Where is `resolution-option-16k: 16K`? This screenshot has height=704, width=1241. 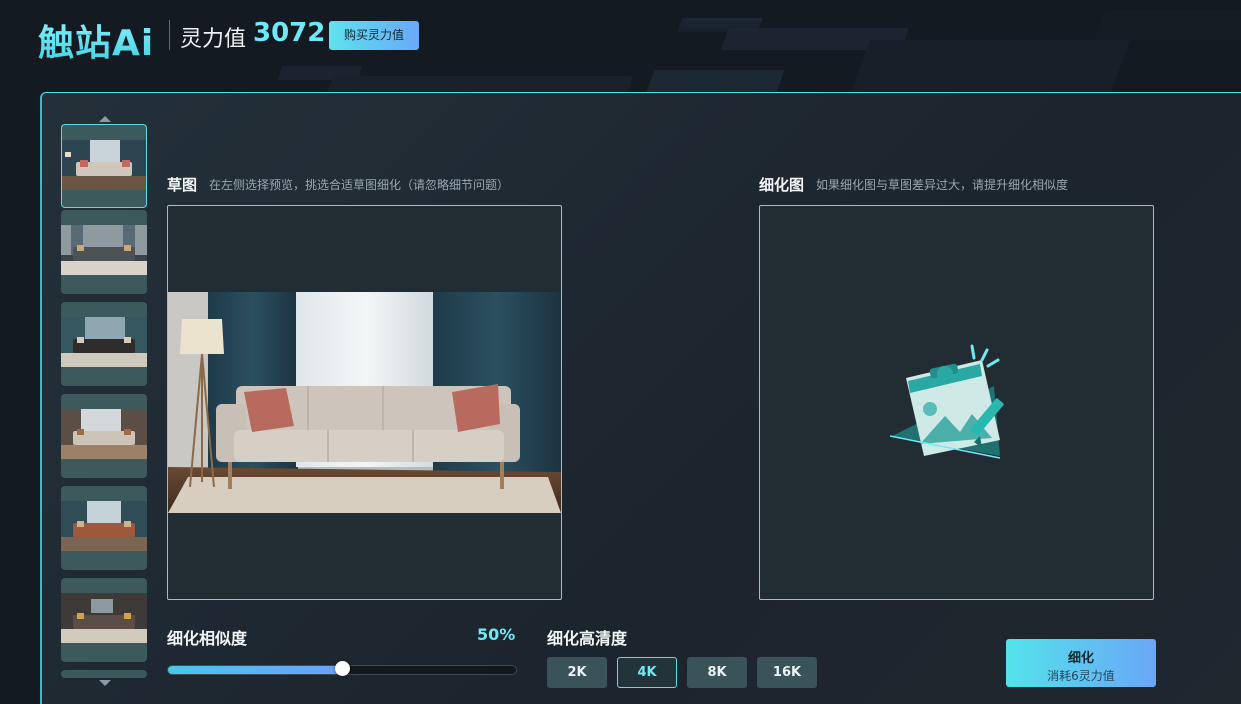 resolution-option-16k: 16K is located at coordinates (787, 672).